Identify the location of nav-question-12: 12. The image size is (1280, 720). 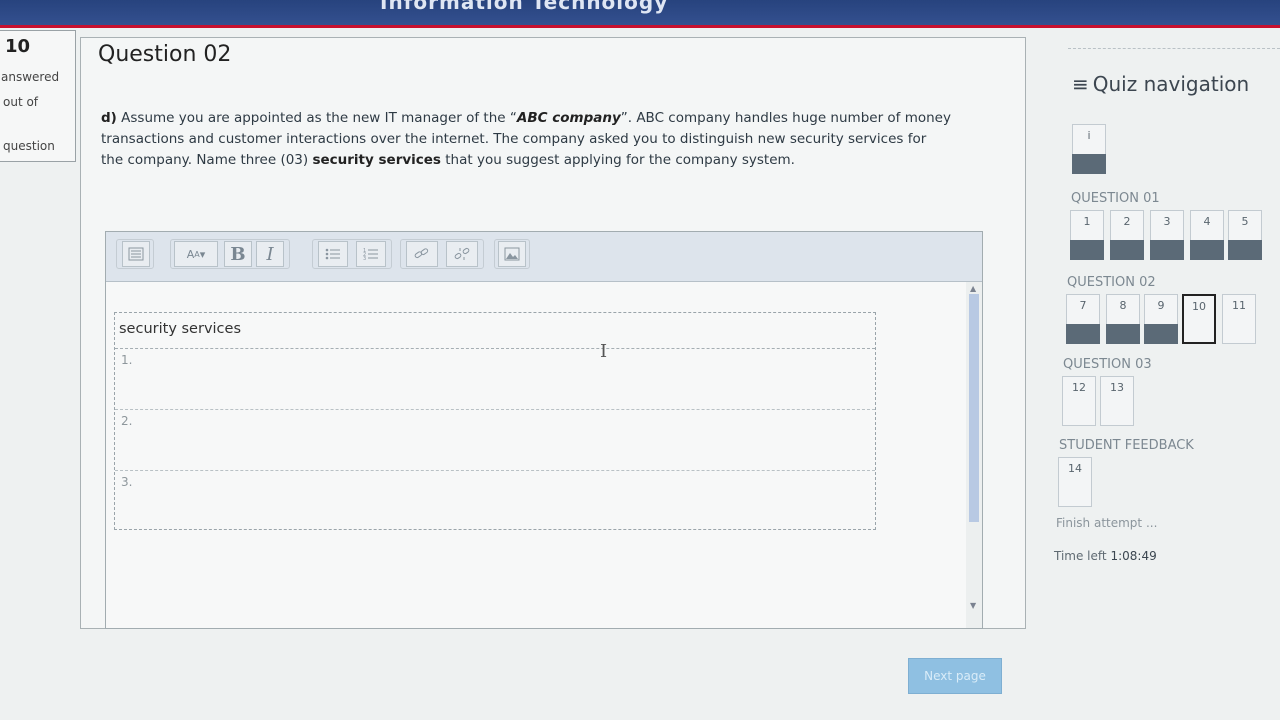
(1079, 401).